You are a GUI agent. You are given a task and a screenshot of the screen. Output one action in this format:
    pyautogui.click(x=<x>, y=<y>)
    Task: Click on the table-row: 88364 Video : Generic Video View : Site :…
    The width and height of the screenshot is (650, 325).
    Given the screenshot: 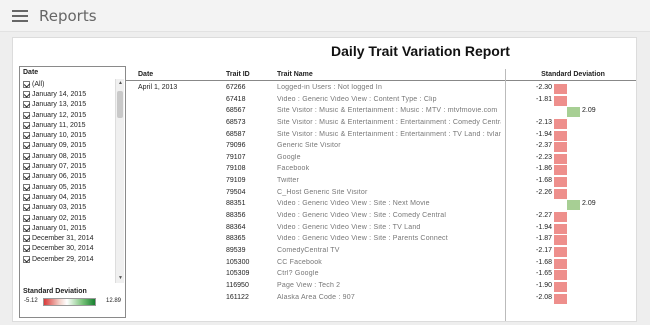 What is the action you would take?
    pyautogui.click(x=381, y=229)
    